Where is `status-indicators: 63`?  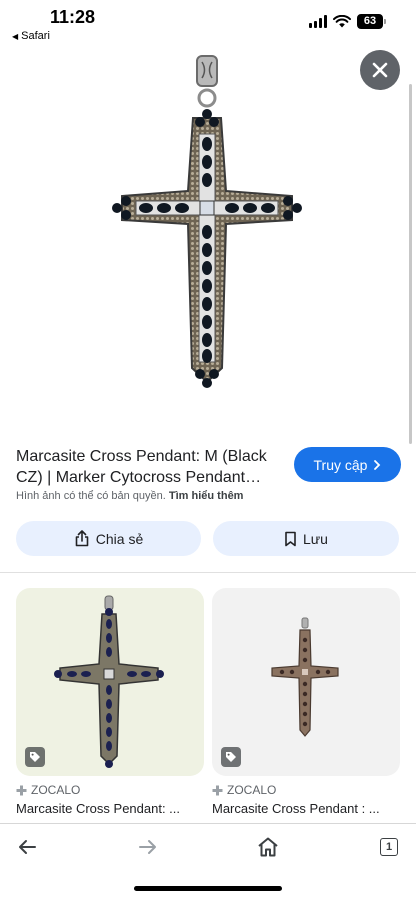 status-indicators: 63 is located at coordinates (347, 21).